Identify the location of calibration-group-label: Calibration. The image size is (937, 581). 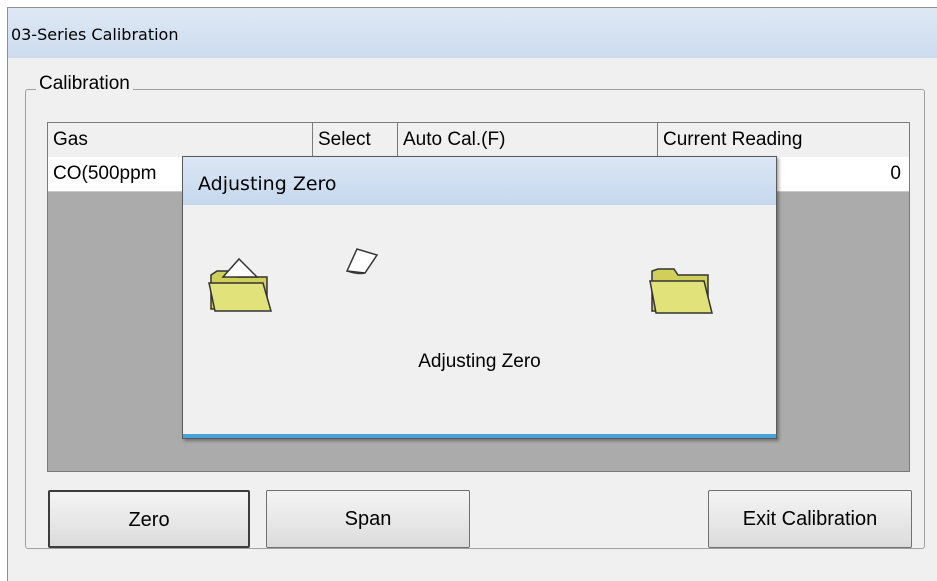
(84, 84).